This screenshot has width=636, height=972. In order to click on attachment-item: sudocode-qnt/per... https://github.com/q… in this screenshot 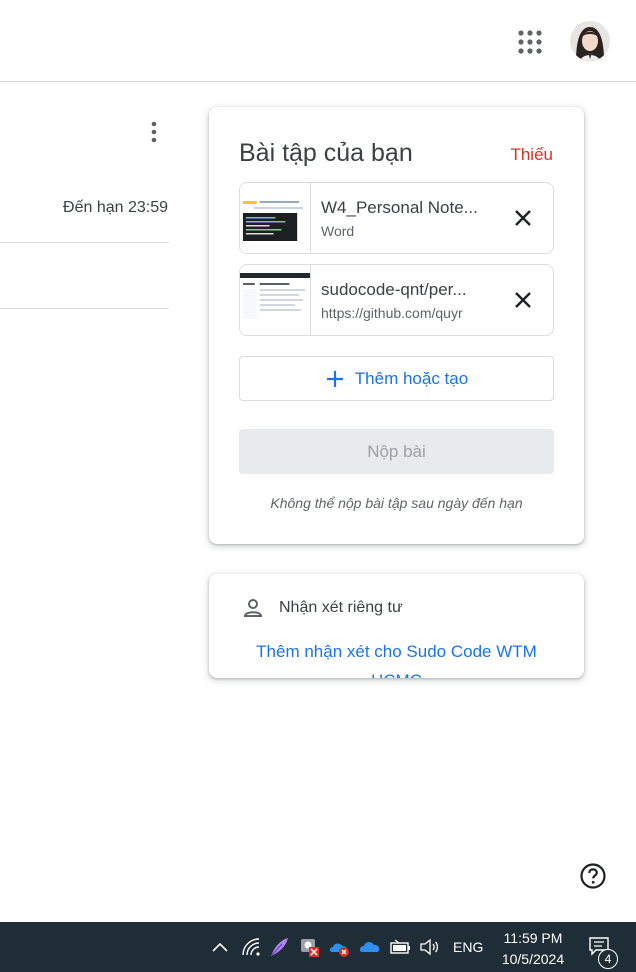, I will do `click(396, 300)`.